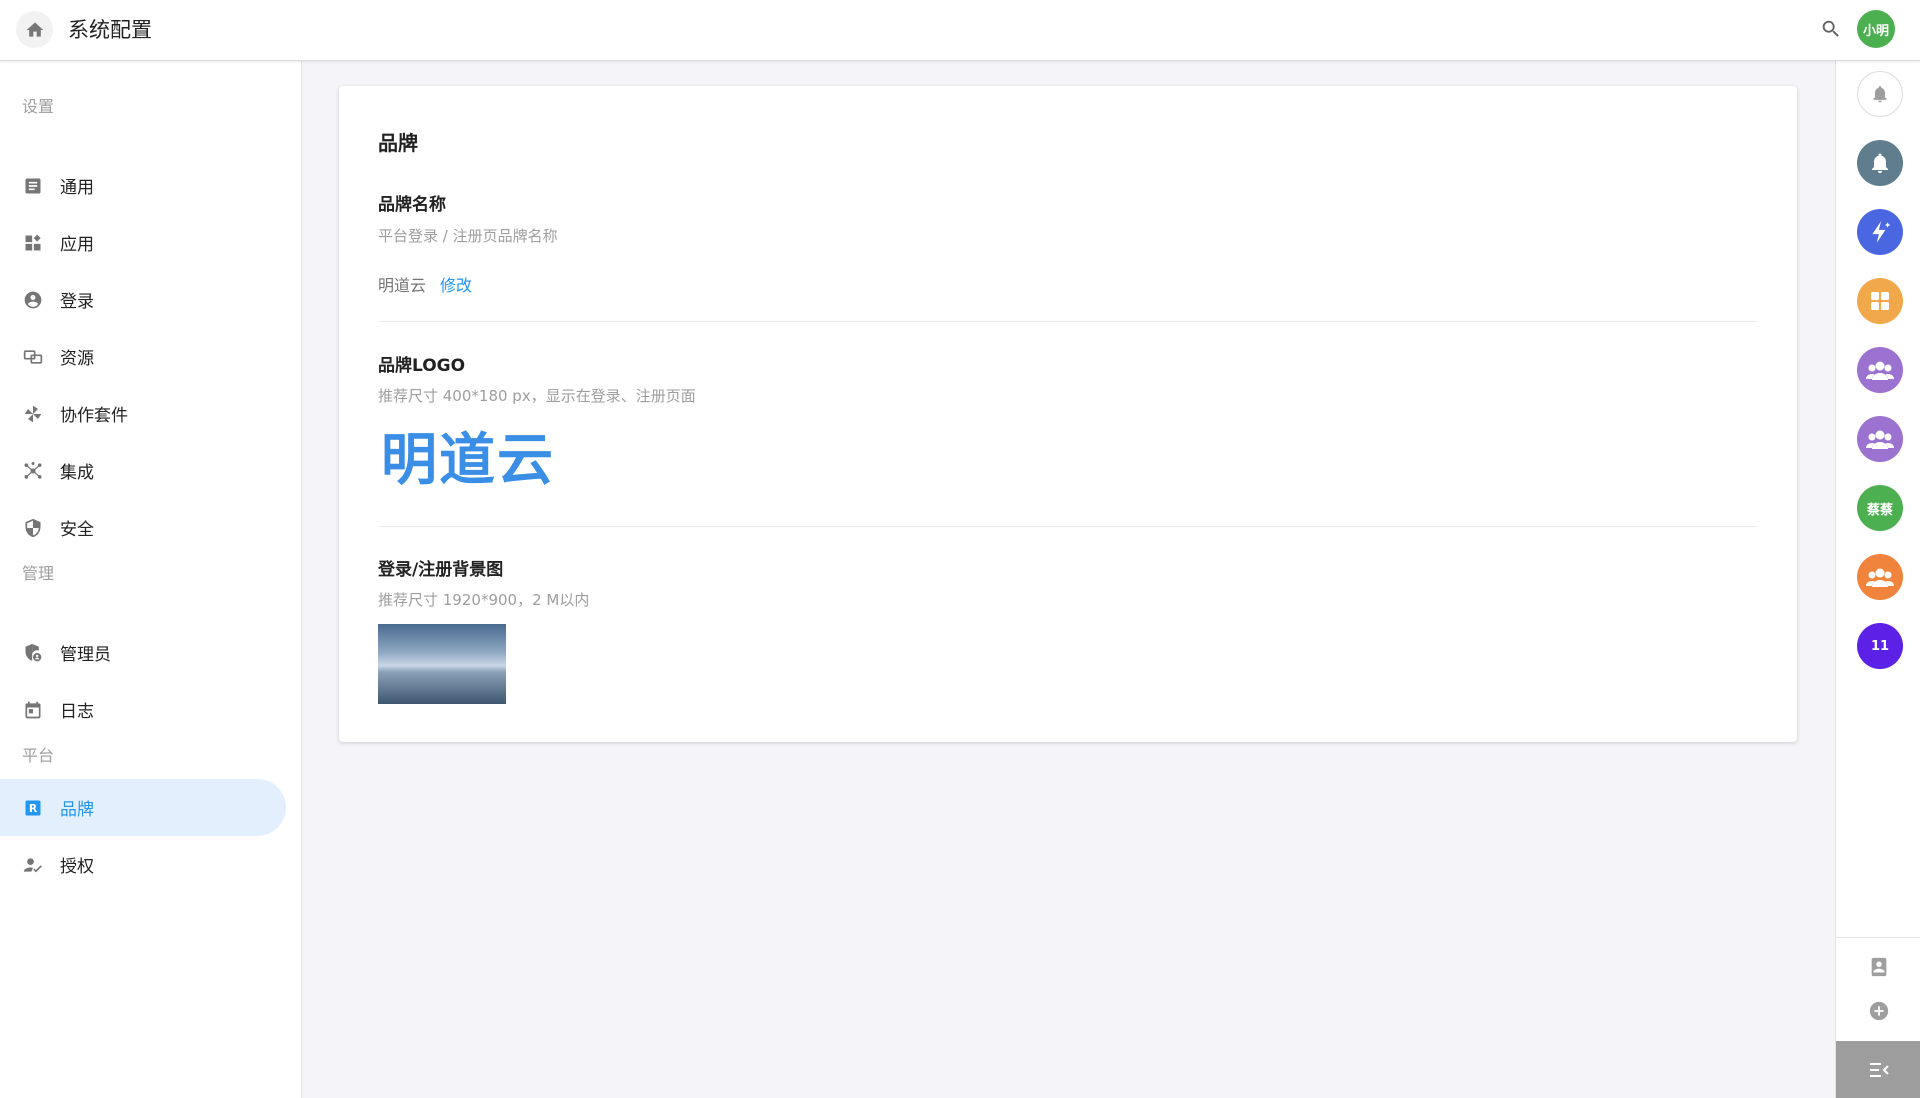 This screenshot has height=1098, width=1920. What do you see at coordinates (143, 709) in the screenshot?
I see `sidebar-item-logs: 日志` at bounding box center [143, 709].